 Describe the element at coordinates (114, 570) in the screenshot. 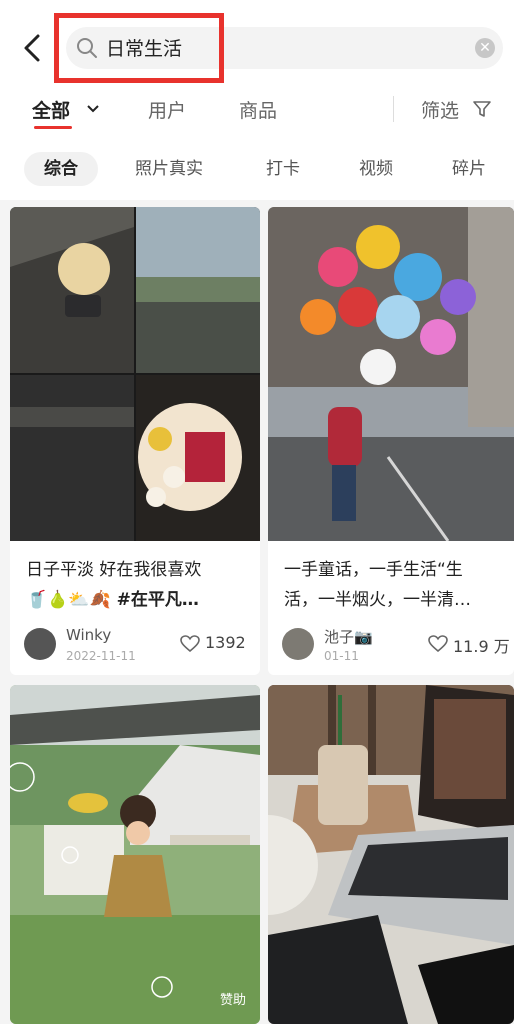

I see `note-title: 日子平淡 好在我很喜欢` at that location.